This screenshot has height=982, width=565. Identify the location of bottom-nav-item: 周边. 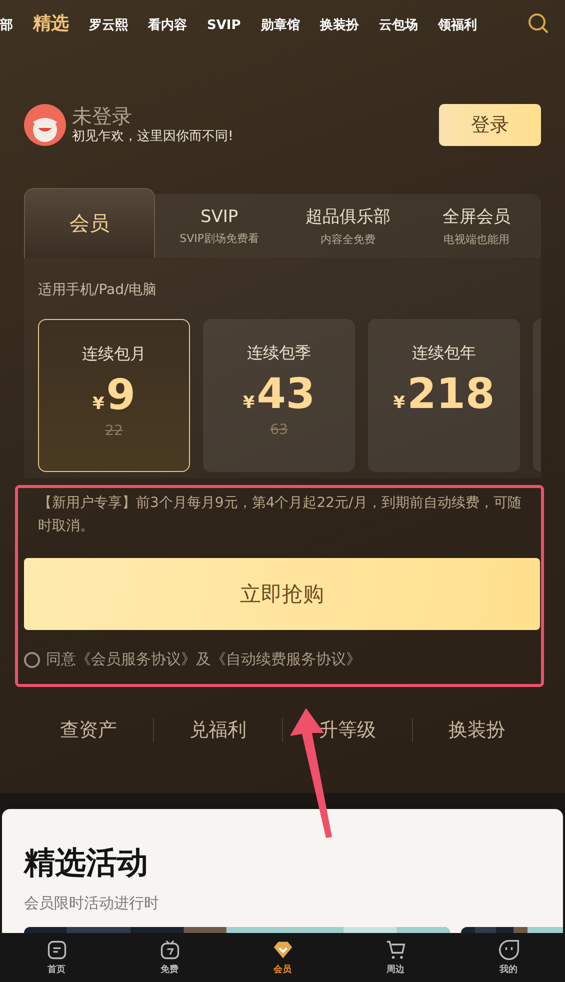
(395, 957).